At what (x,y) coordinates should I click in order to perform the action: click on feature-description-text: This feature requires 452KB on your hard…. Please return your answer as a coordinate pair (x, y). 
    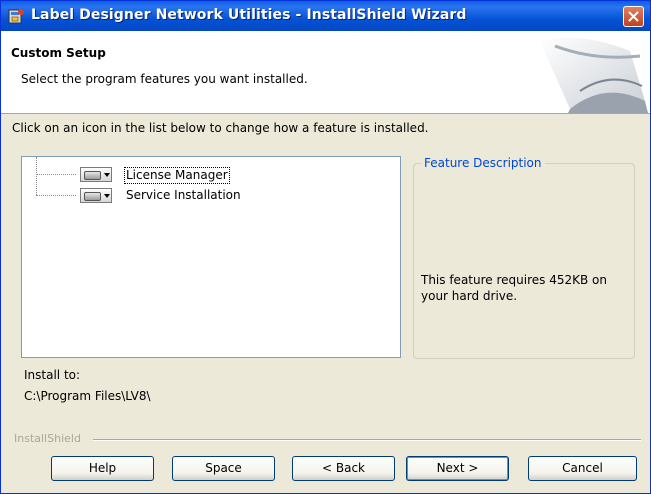
    Looking at the image, I should click on (514, 288).